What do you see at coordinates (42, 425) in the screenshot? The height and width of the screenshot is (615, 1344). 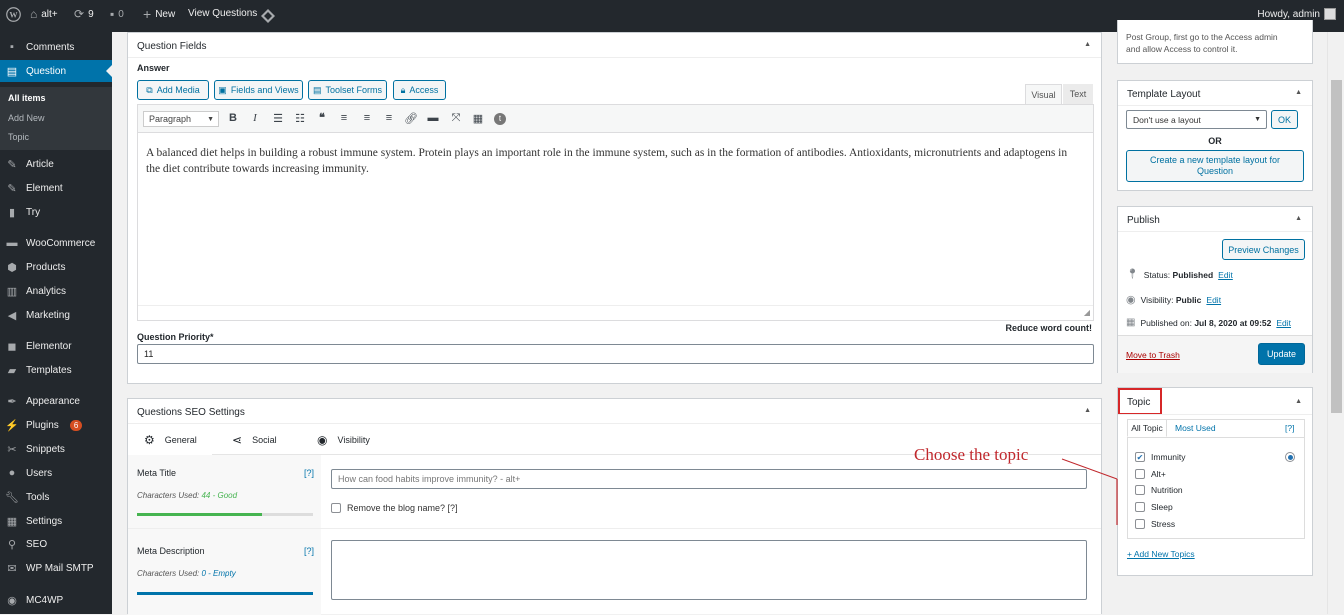 I see `sidebar-item-label: Plugins` at bounding box center [42, 425].